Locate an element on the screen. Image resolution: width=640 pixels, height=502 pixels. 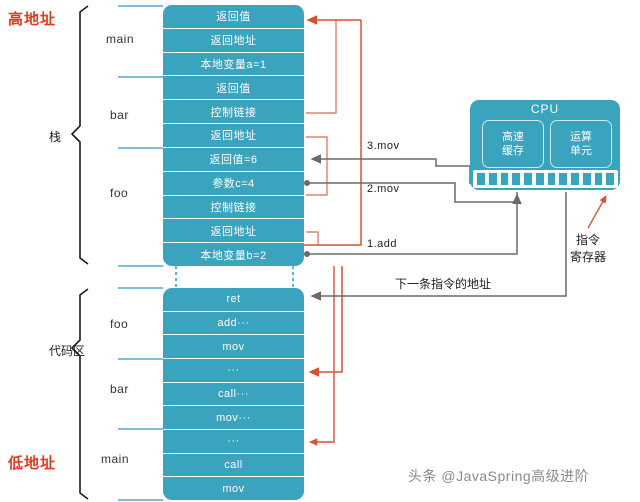
stack-row: 返回值=6 is located at coordinates (233, 160).